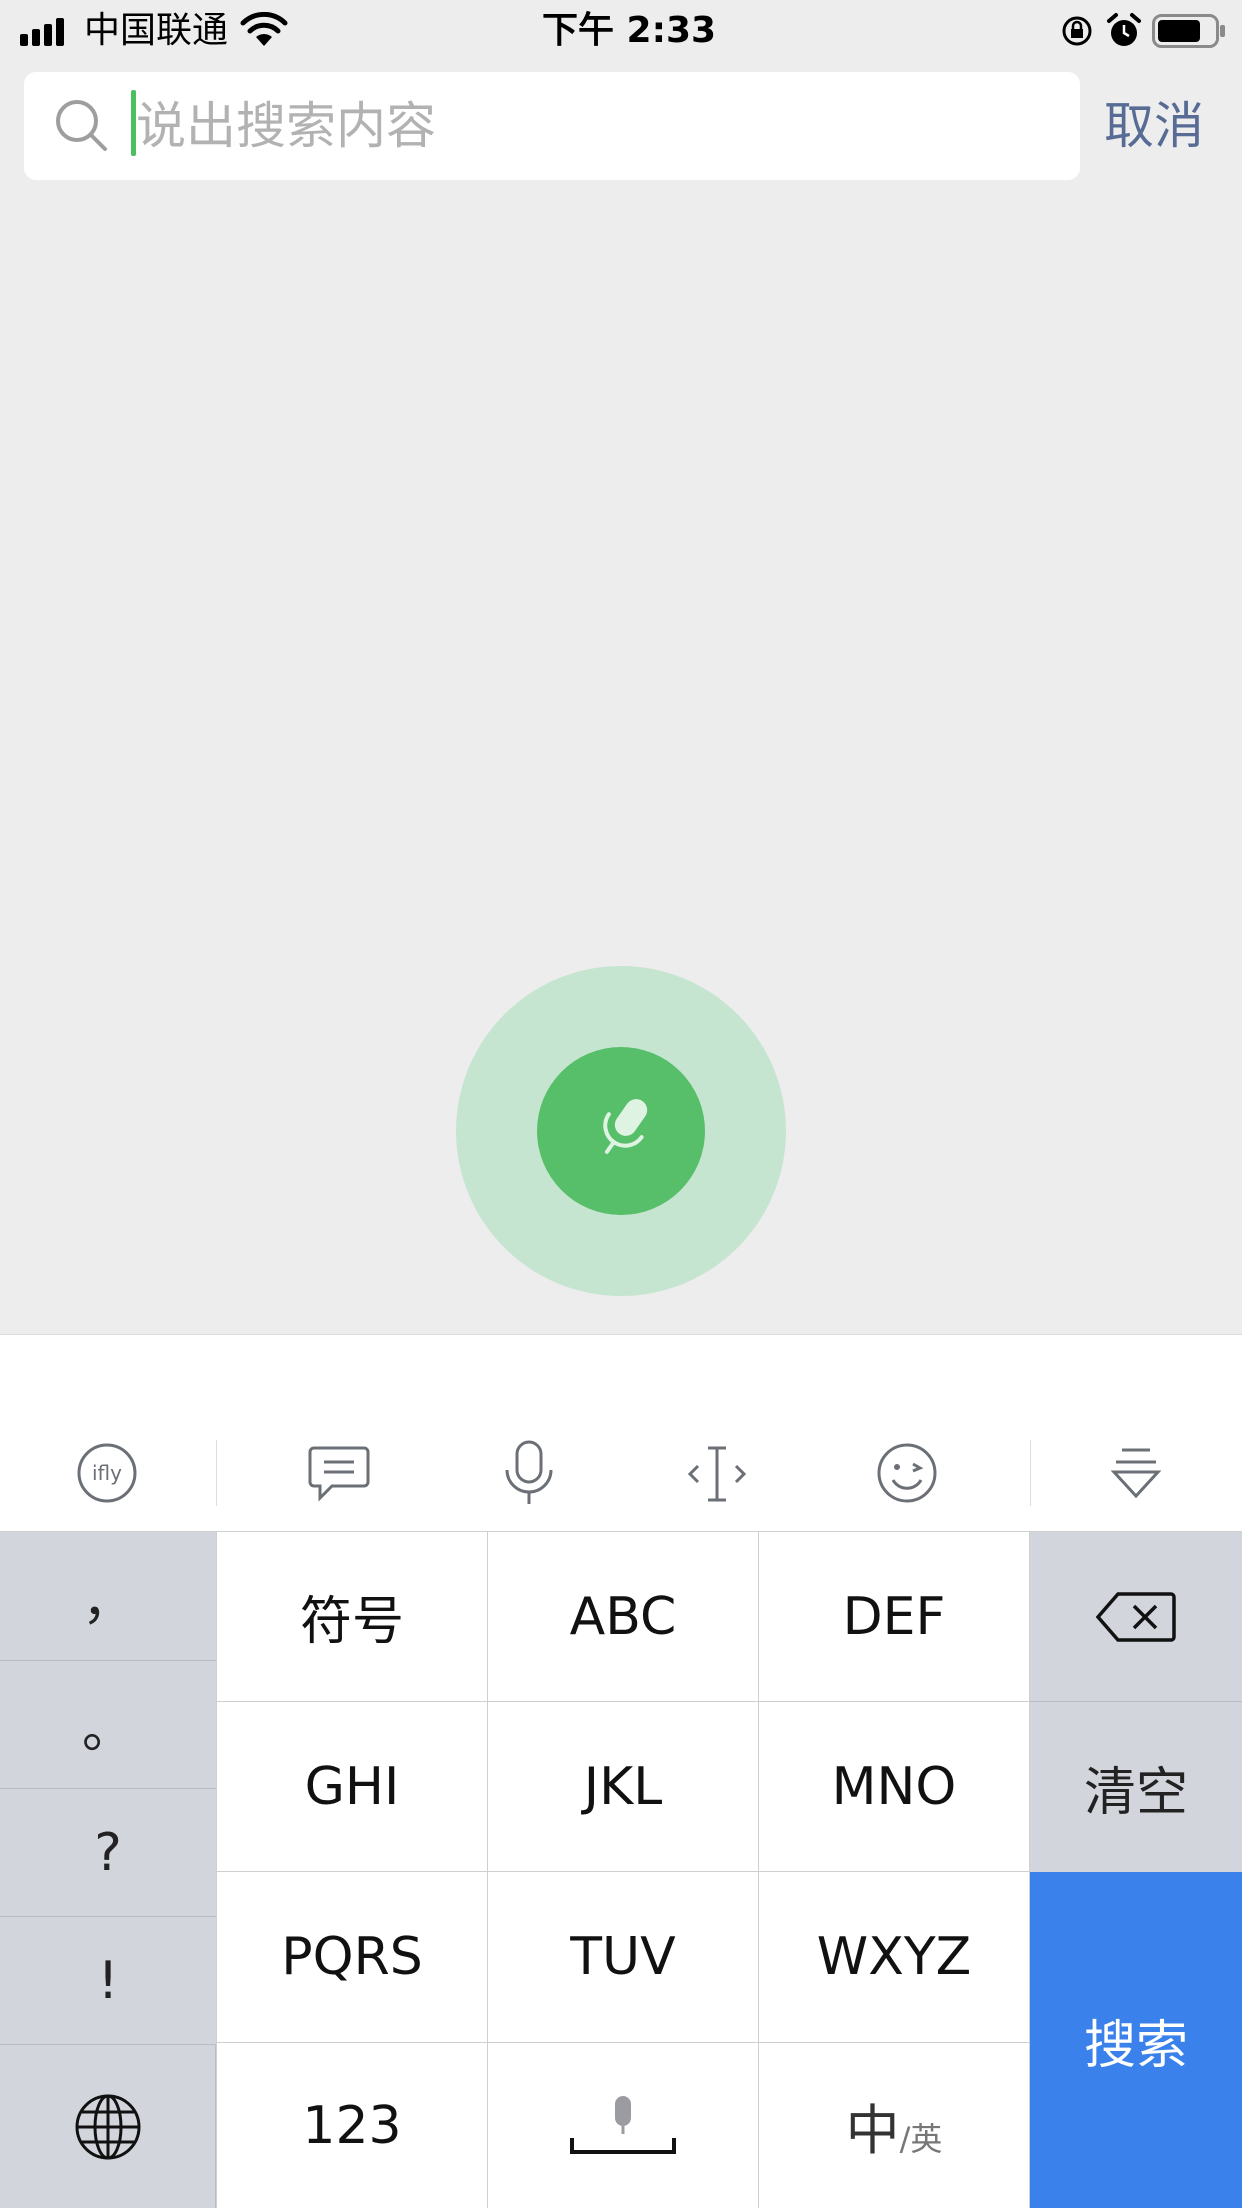 The image size is (1242, 2208). I want to click on rotation-lock-icon, so click(1077, 31).